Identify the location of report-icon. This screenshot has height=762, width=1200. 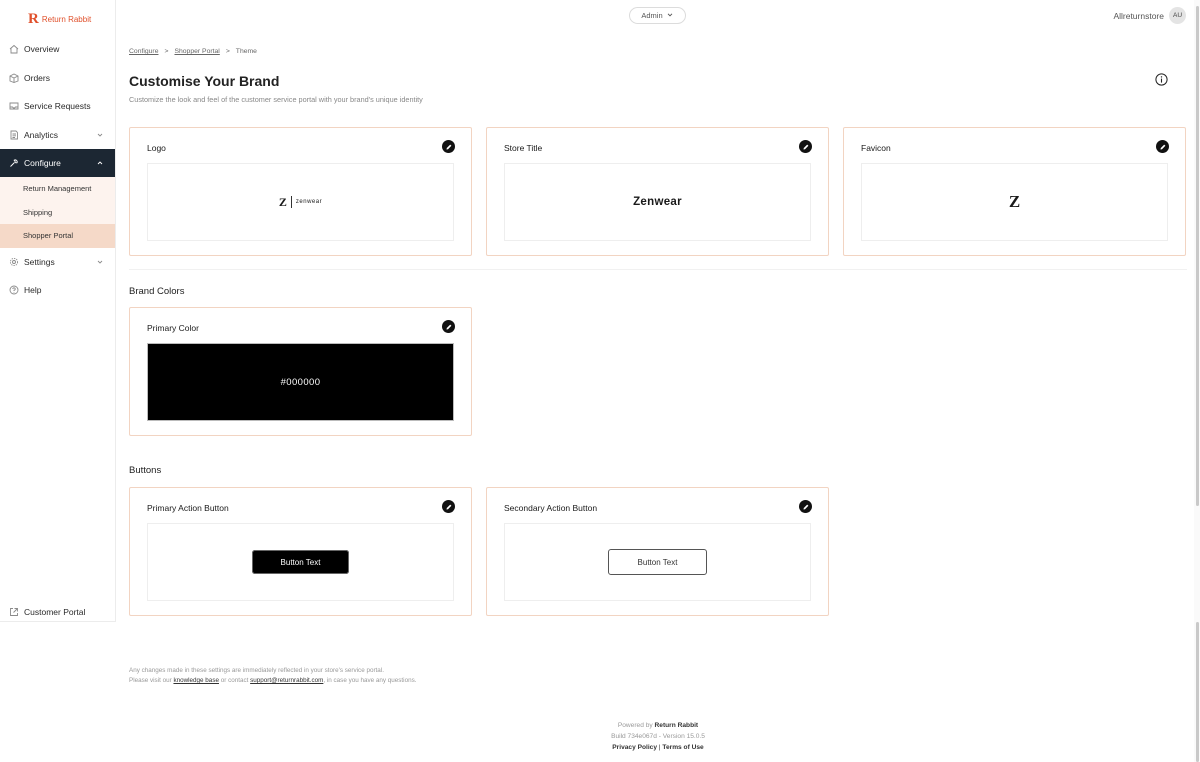
(13, 134).